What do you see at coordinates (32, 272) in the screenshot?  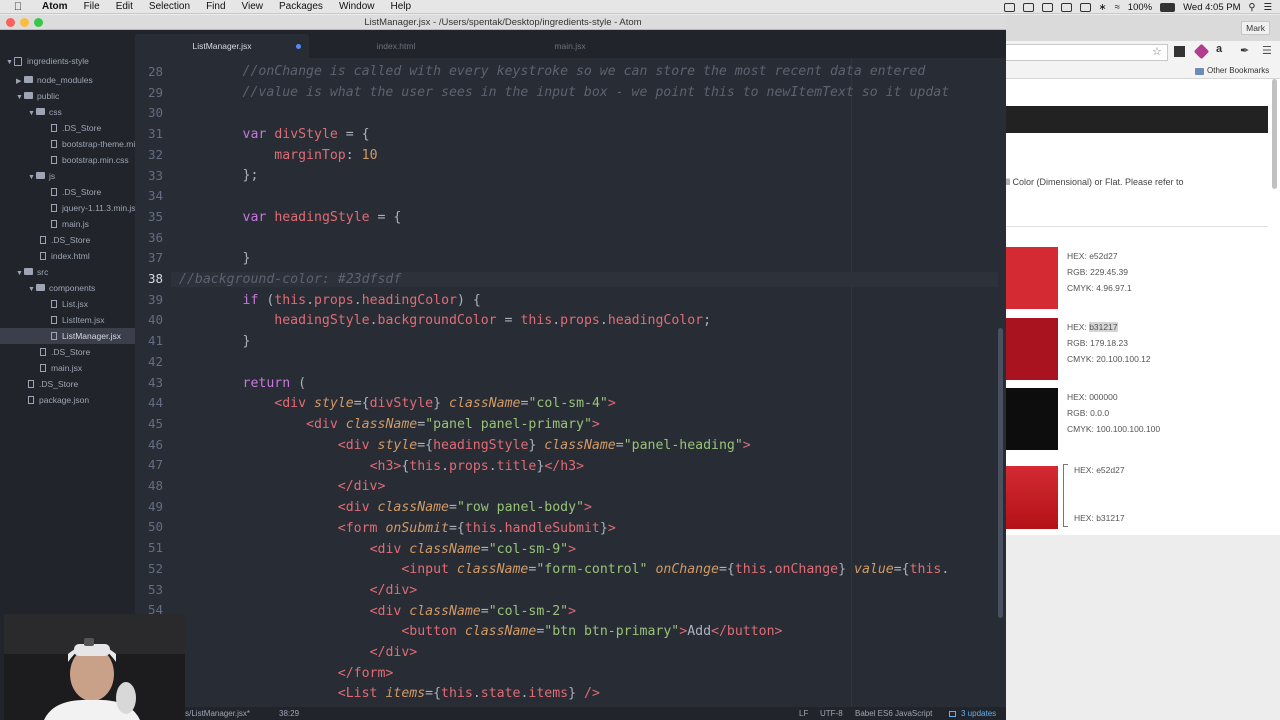 I see `tree-item-src: ▼ src` at bounding box center [32, 272].